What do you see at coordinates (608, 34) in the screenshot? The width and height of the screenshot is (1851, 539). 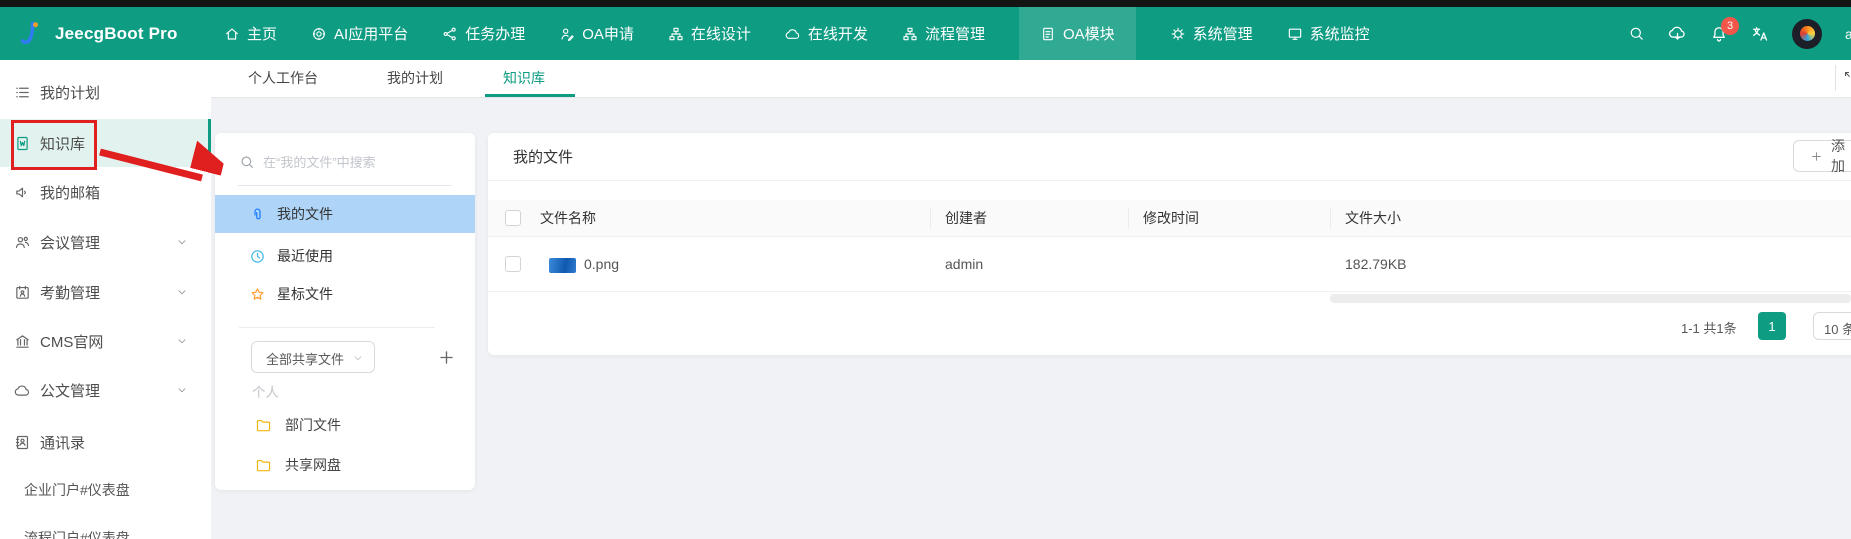 I see `nav-item-label: OA申请` at bounding box center [608, 34].